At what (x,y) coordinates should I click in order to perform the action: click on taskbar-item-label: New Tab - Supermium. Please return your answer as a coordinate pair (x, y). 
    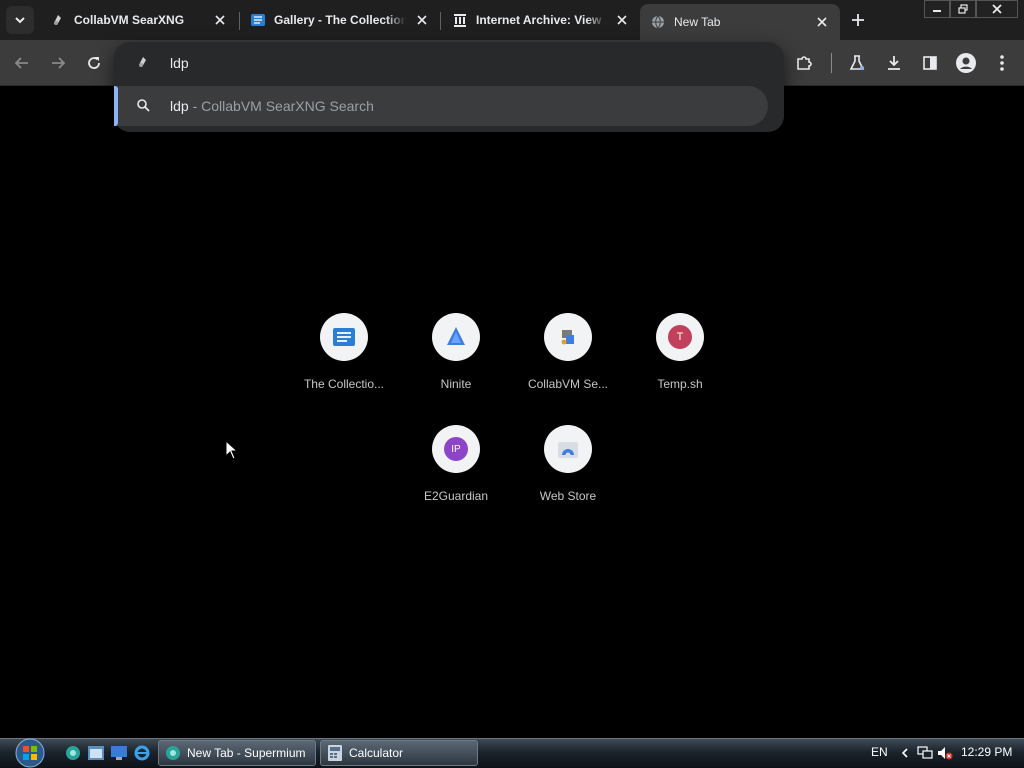
    Looking at the image, I should click on (246, 753).